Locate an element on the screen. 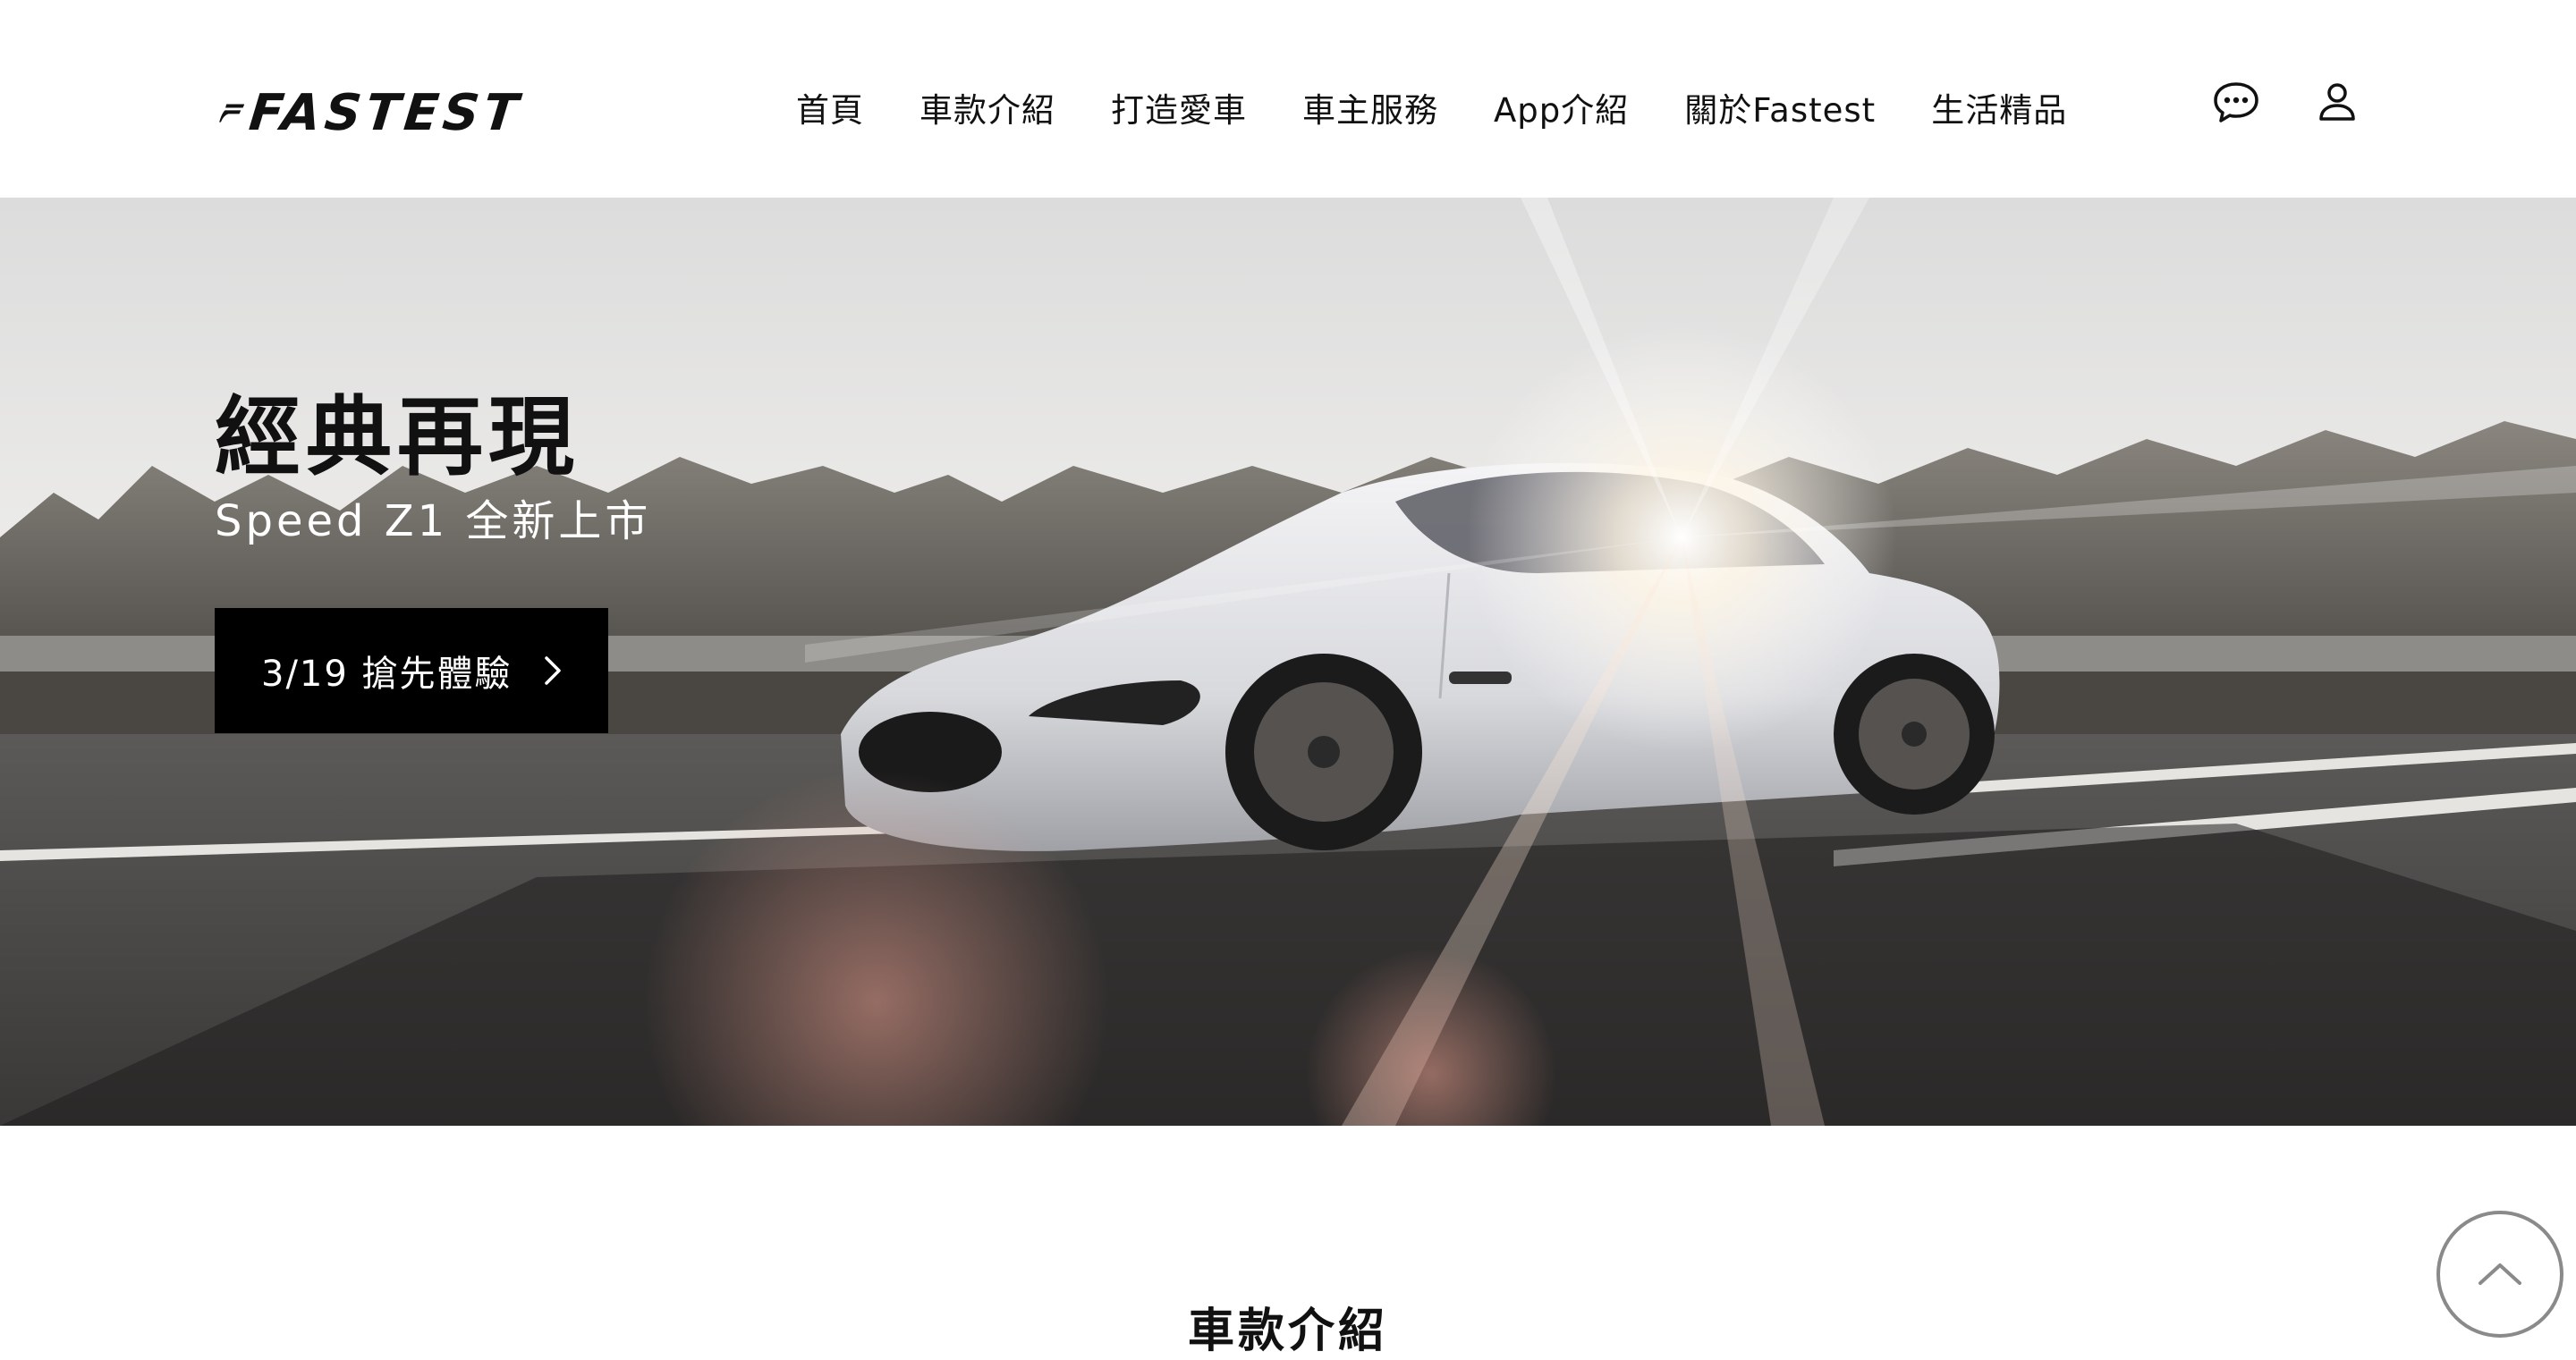  chat-bubble-icon is located at coordinates (2236, 101).